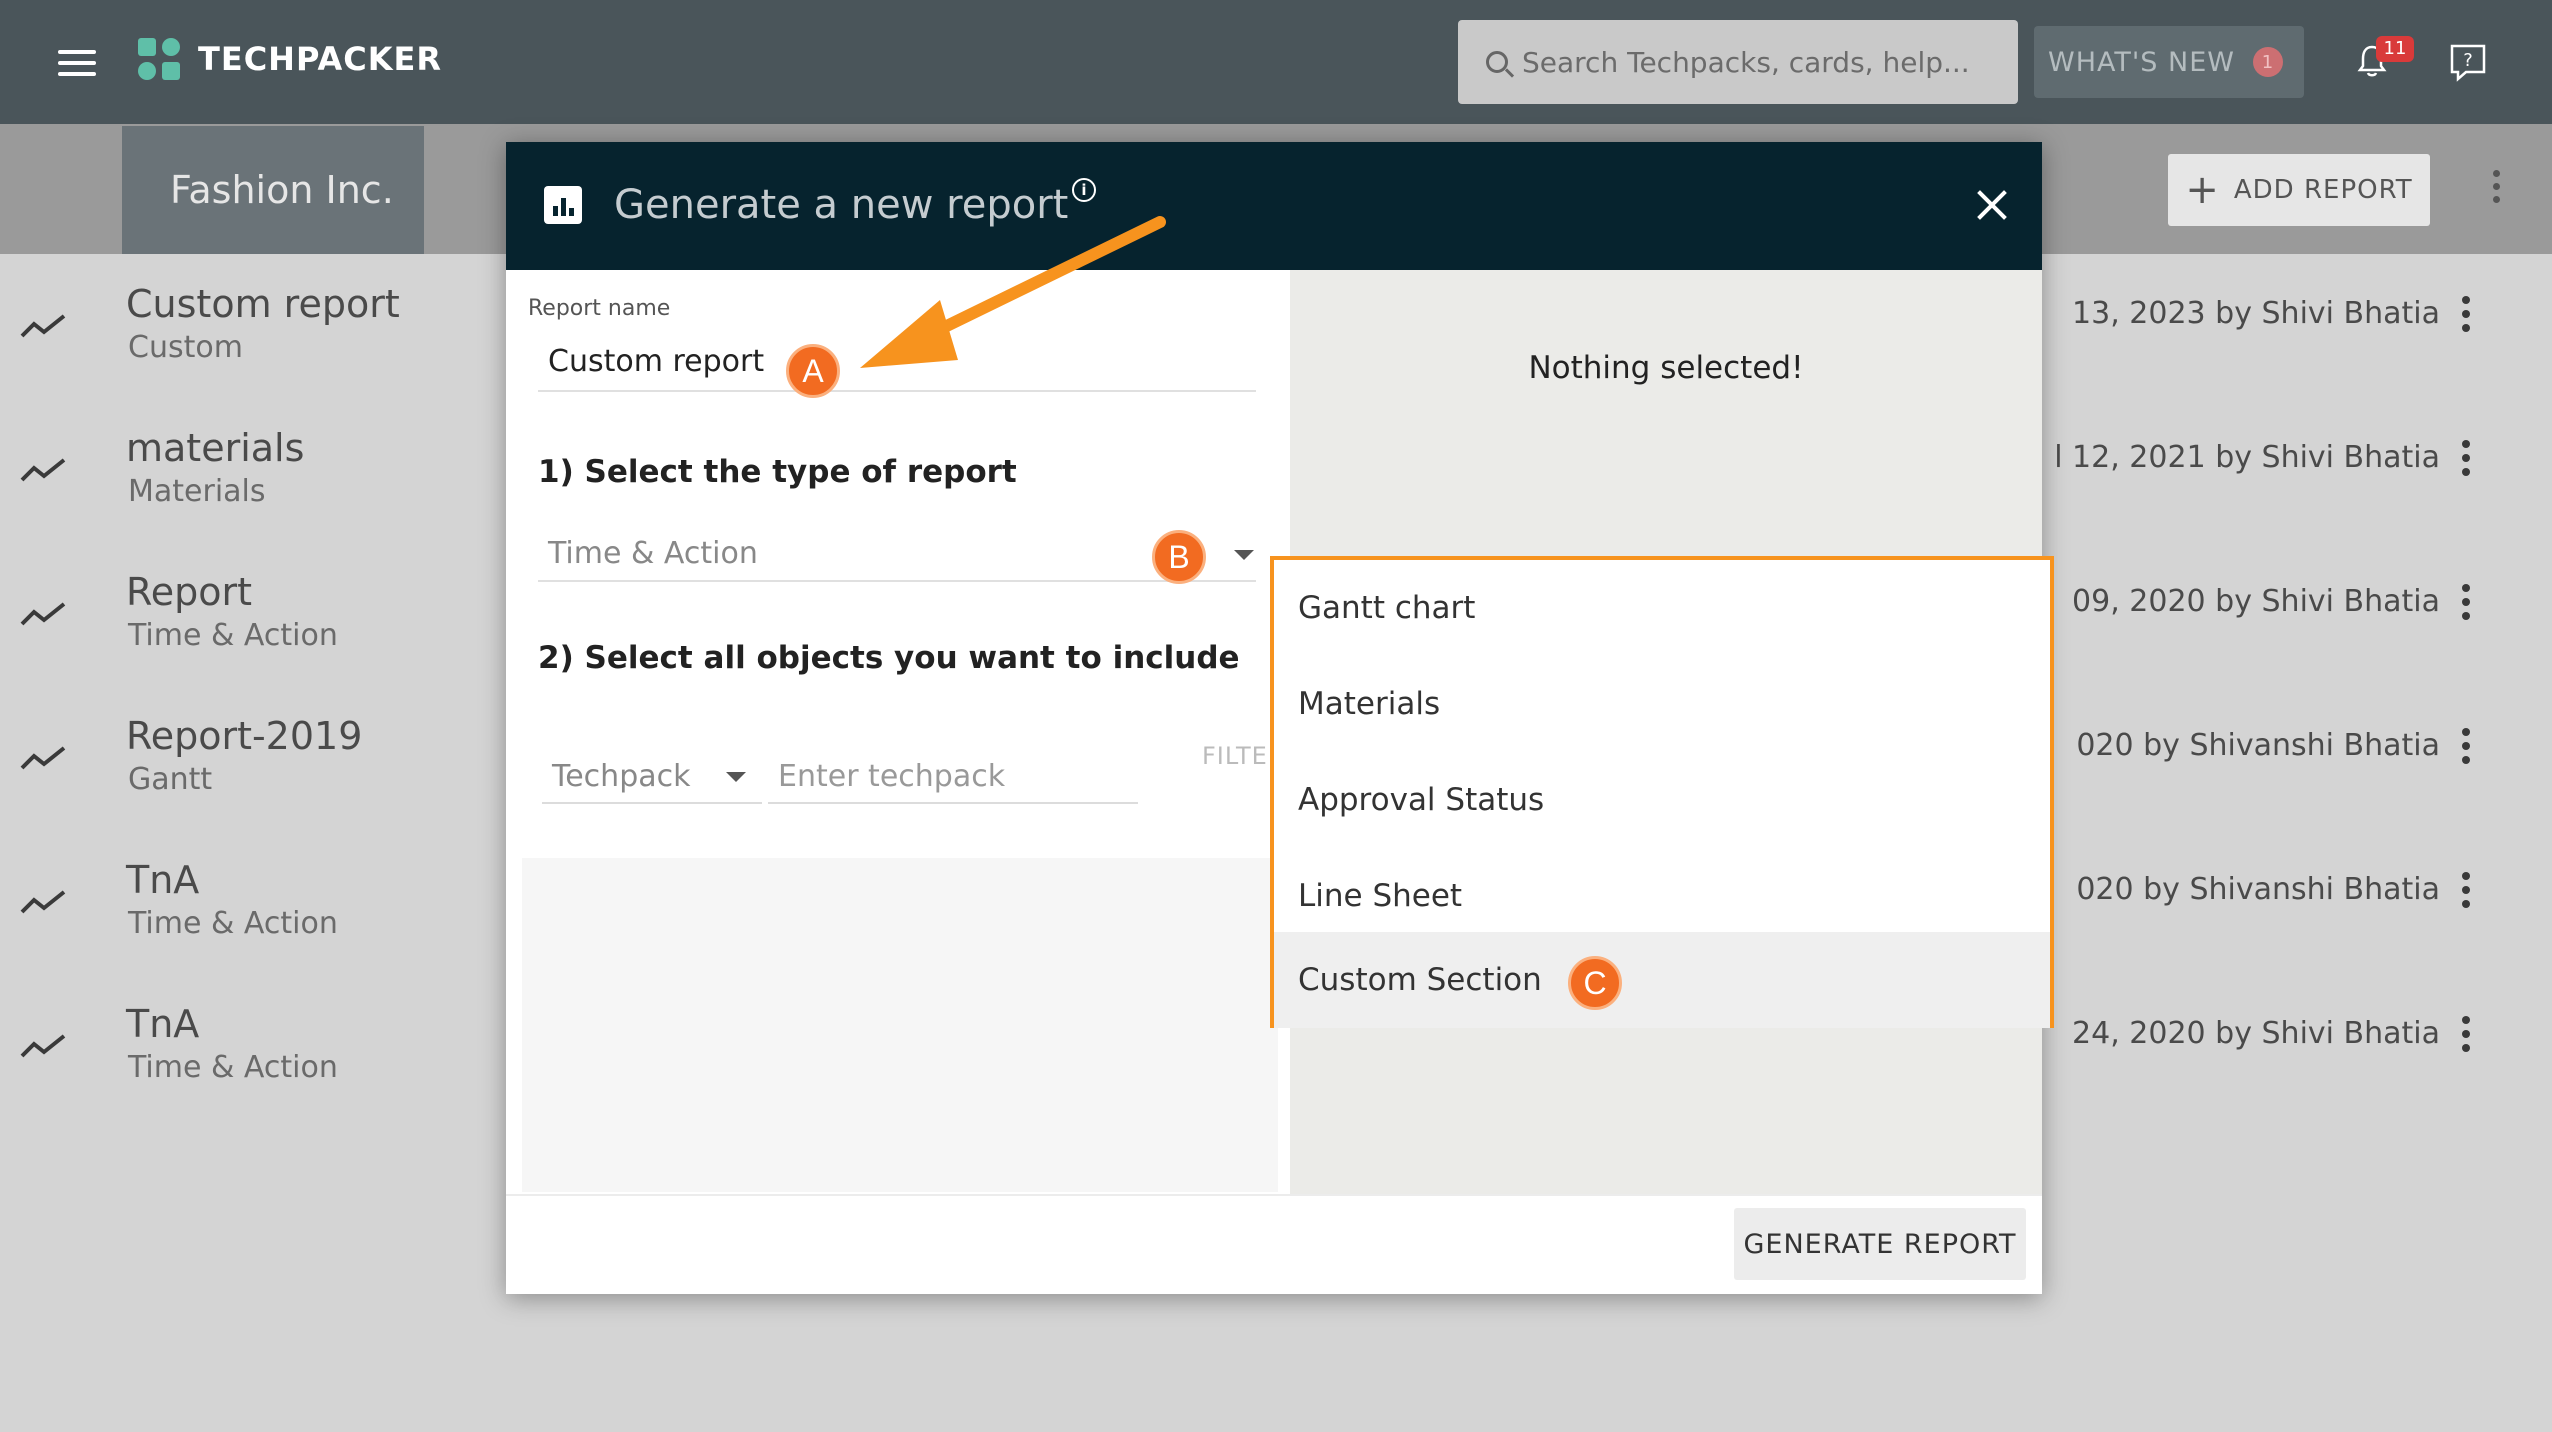  Describe the element at coordinates (1662, 704) in the screenshot. I see `menu-item-materials: Materials` at that location.